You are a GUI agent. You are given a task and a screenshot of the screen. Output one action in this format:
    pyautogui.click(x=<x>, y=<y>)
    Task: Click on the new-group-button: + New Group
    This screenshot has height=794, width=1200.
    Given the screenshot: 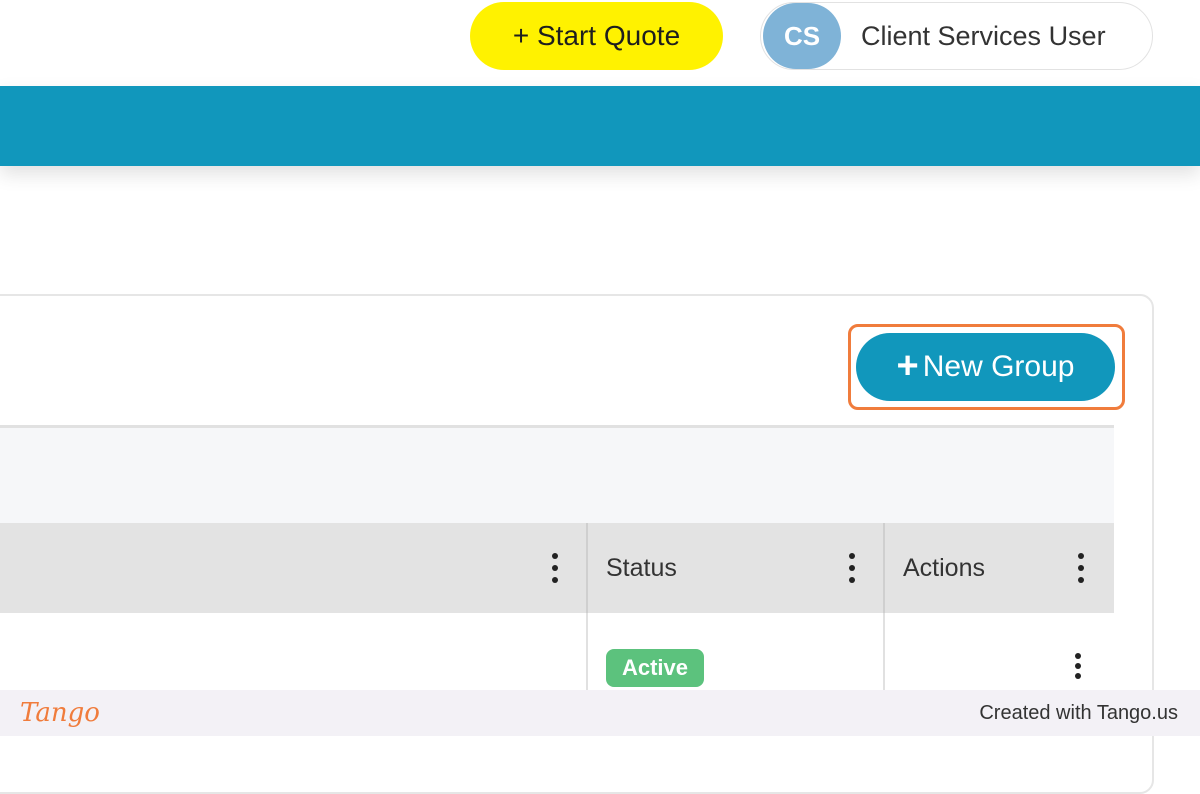 What is the action you would take?
    pyautogui.click(x=985, y=367)
    